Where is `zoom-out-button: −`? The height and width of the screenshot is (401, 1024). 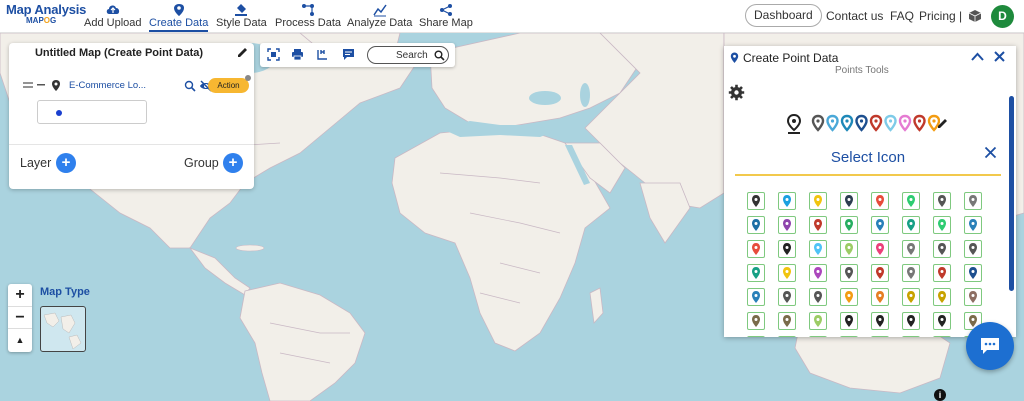
zoom-out-button: − is located at coordinates (20, 317).